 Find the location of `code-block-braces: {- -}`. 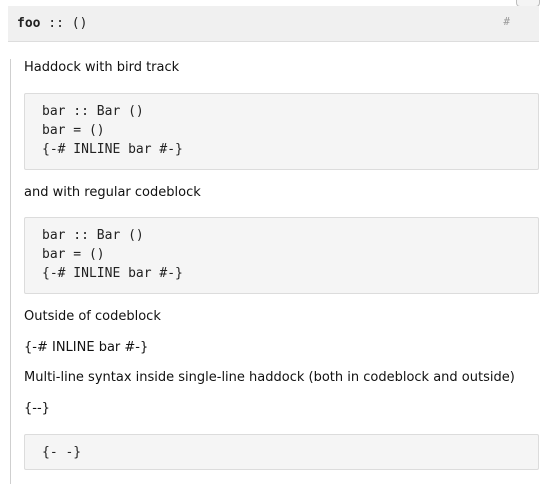

code-block-braces: {- -} is located at coordinates (281, 452).